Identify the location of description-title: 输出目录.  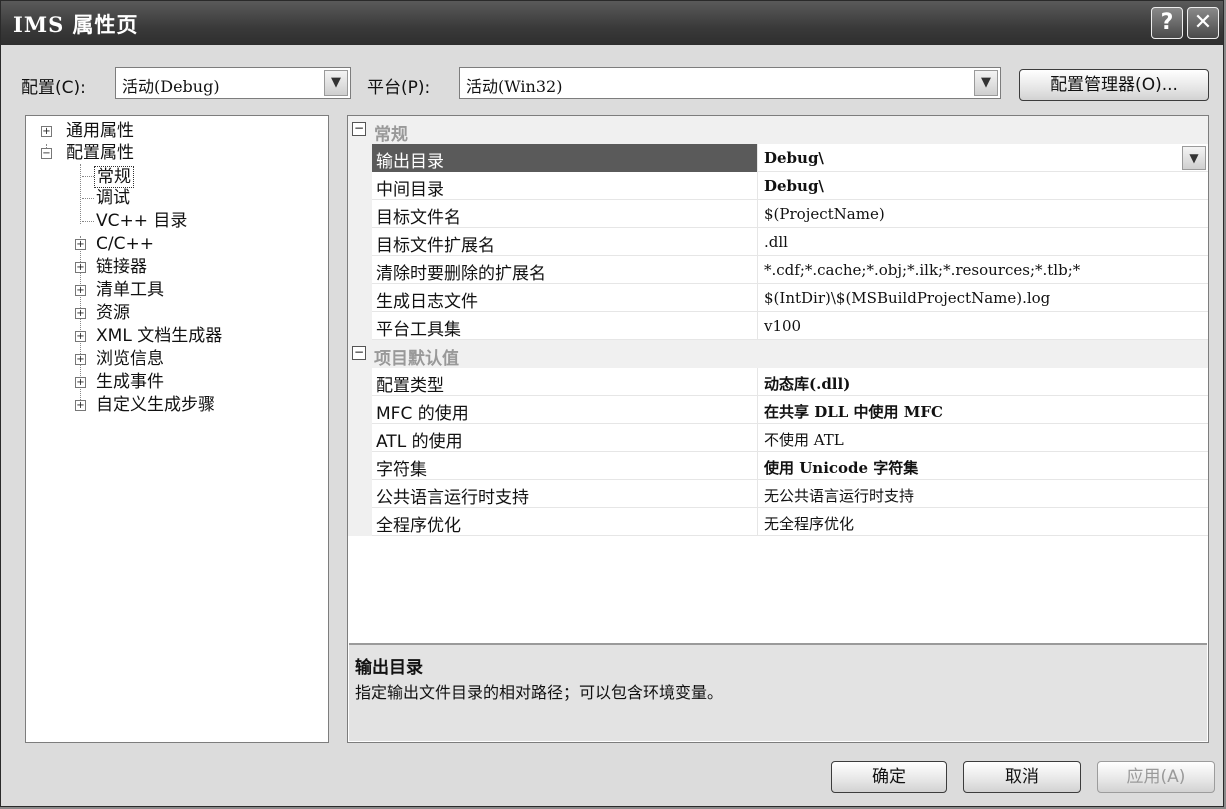
(389, 668).